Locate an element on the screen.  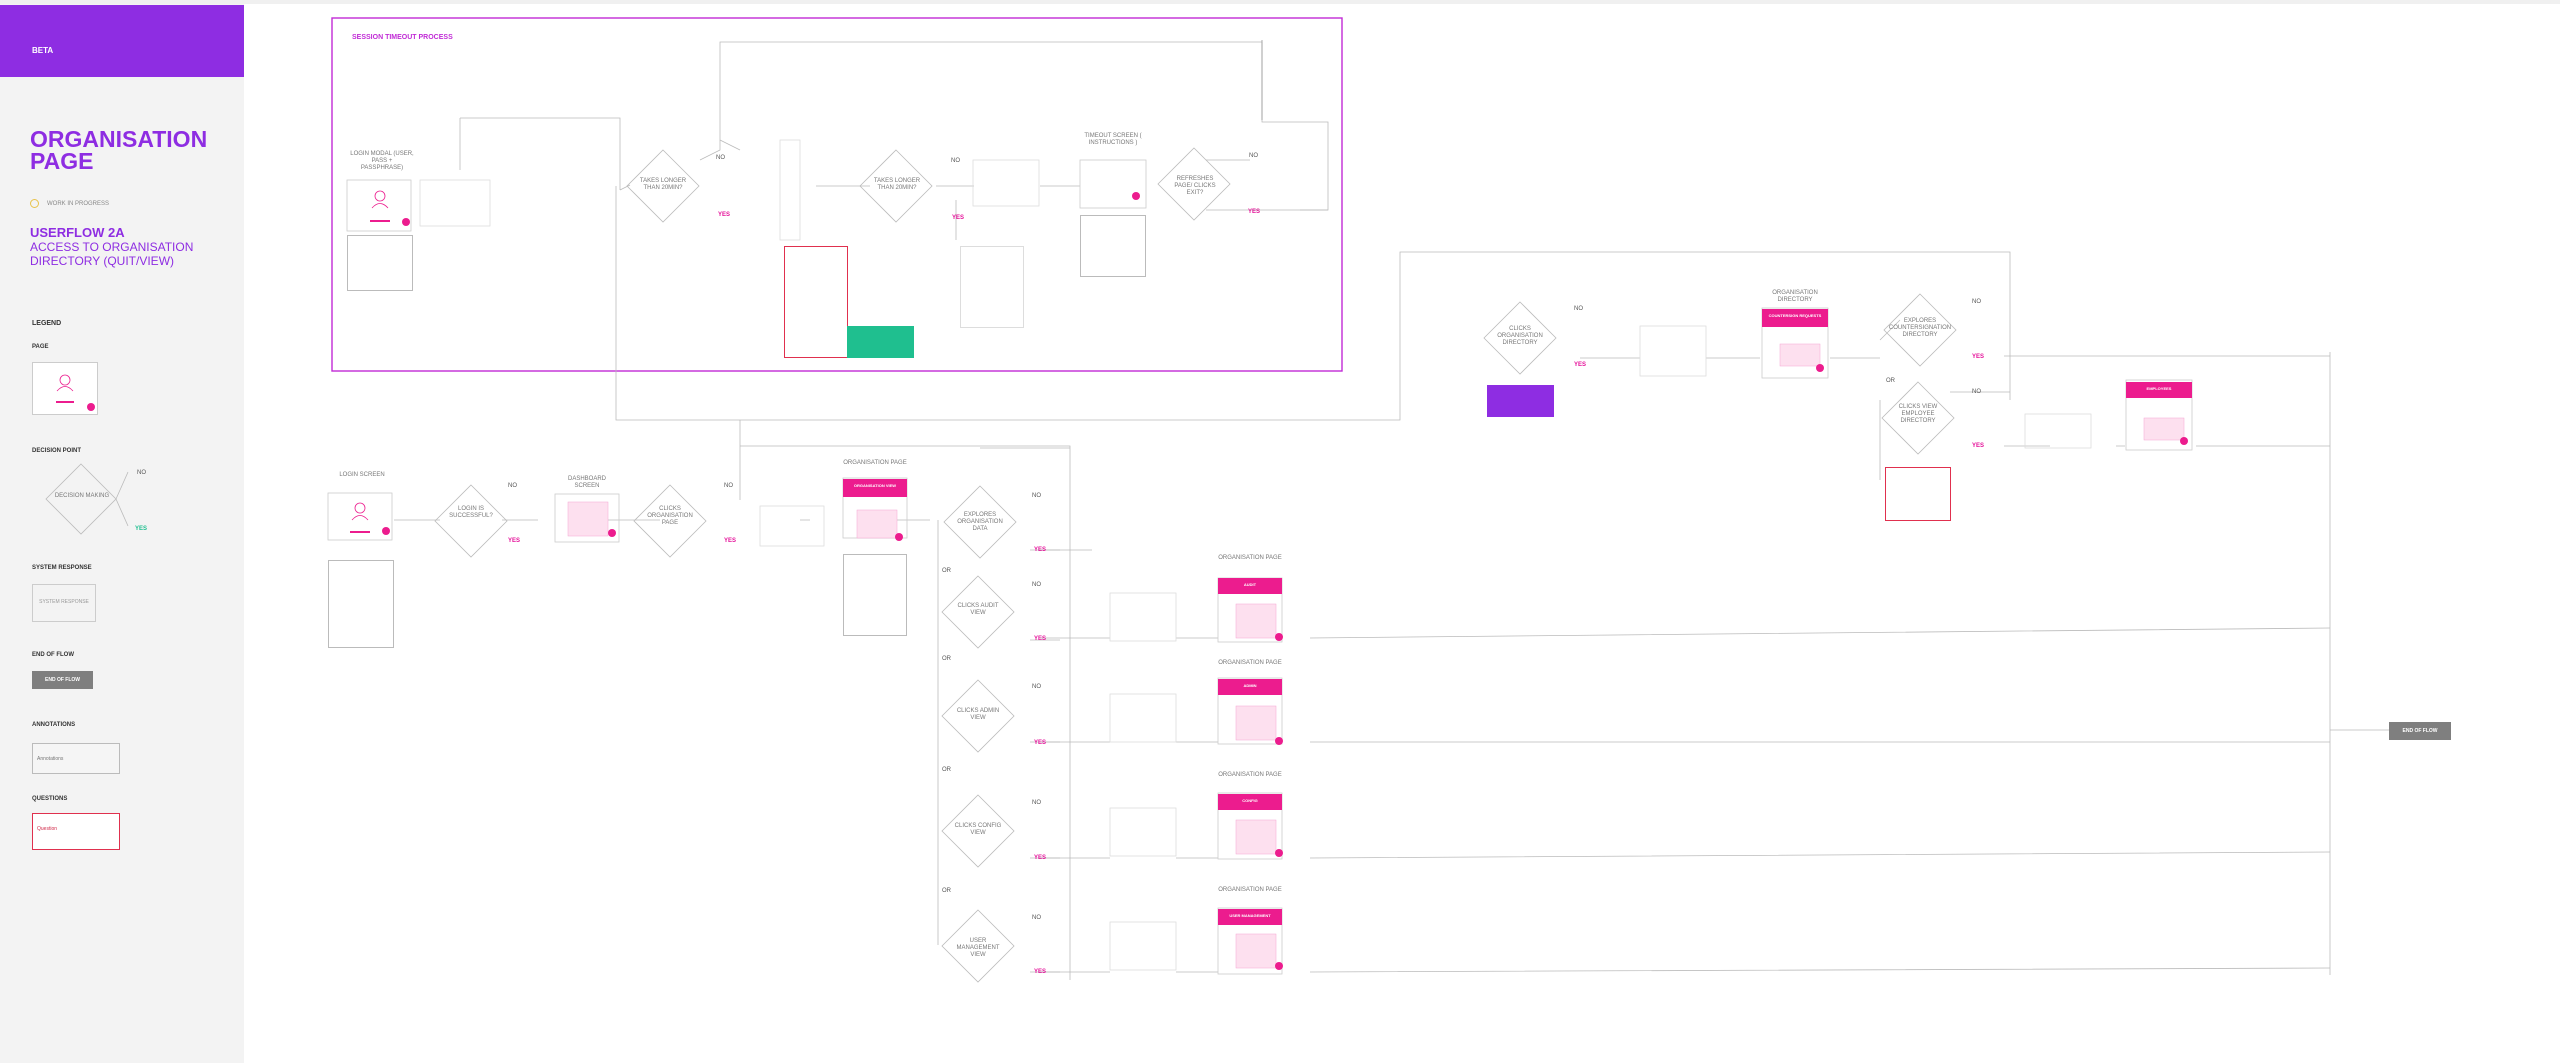
org-page-label-admin: ORGANISATION PAGE is located at coordinates (1250, 663).